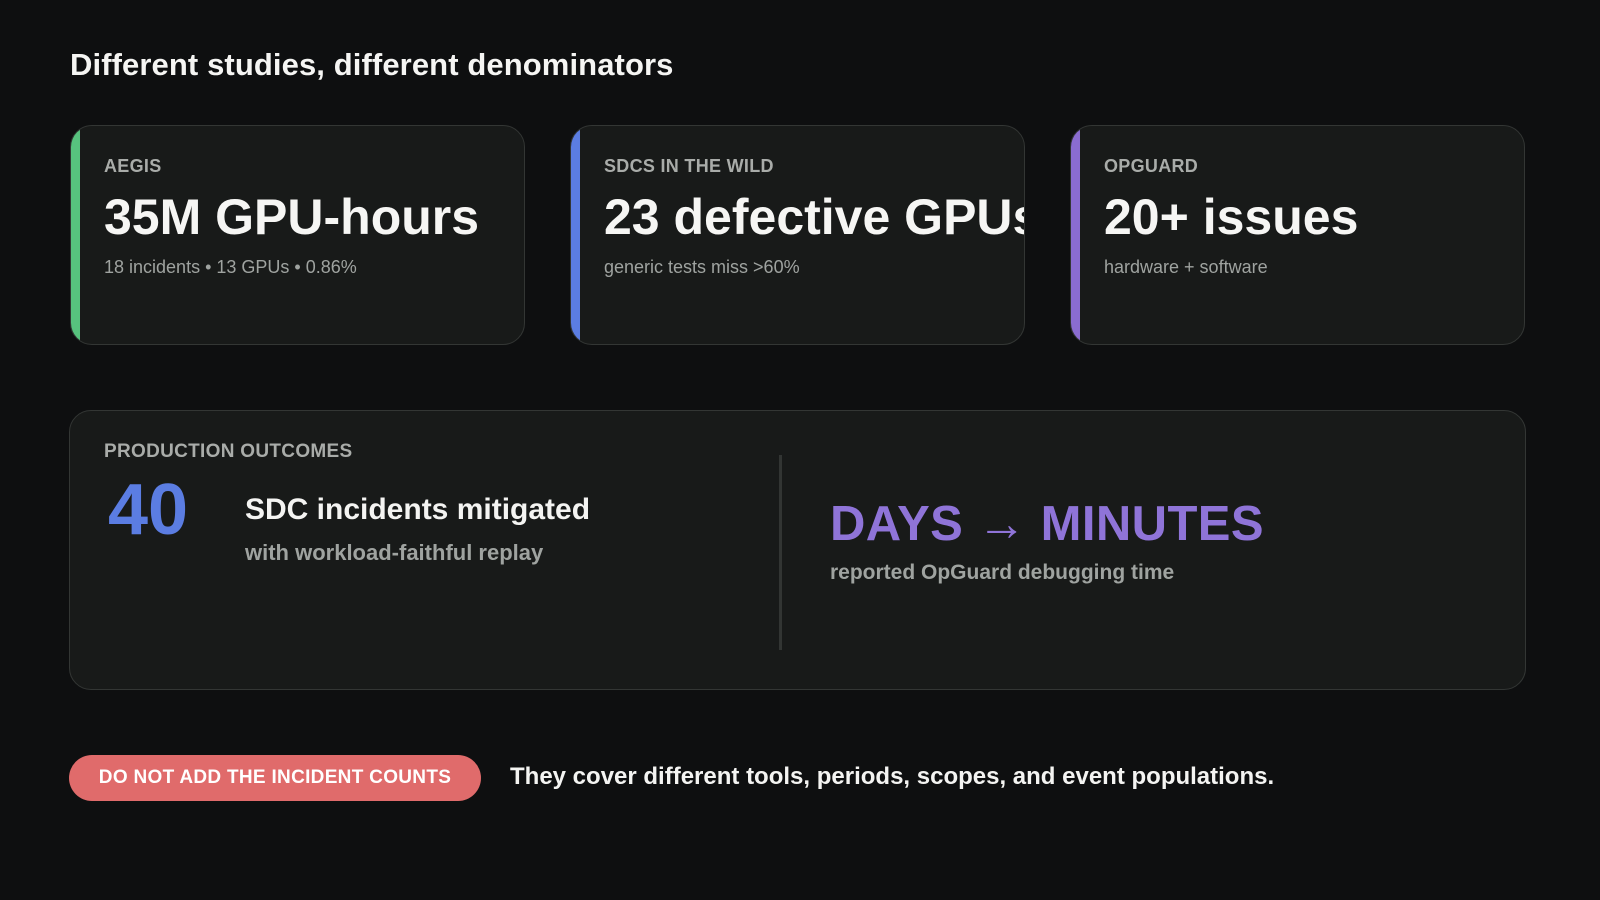  What do you see at coordinates (1047, 524) in the screenshot?
I see `debug-time-headline: DAYS → MINUTES` at bounding box center [1047, 524].